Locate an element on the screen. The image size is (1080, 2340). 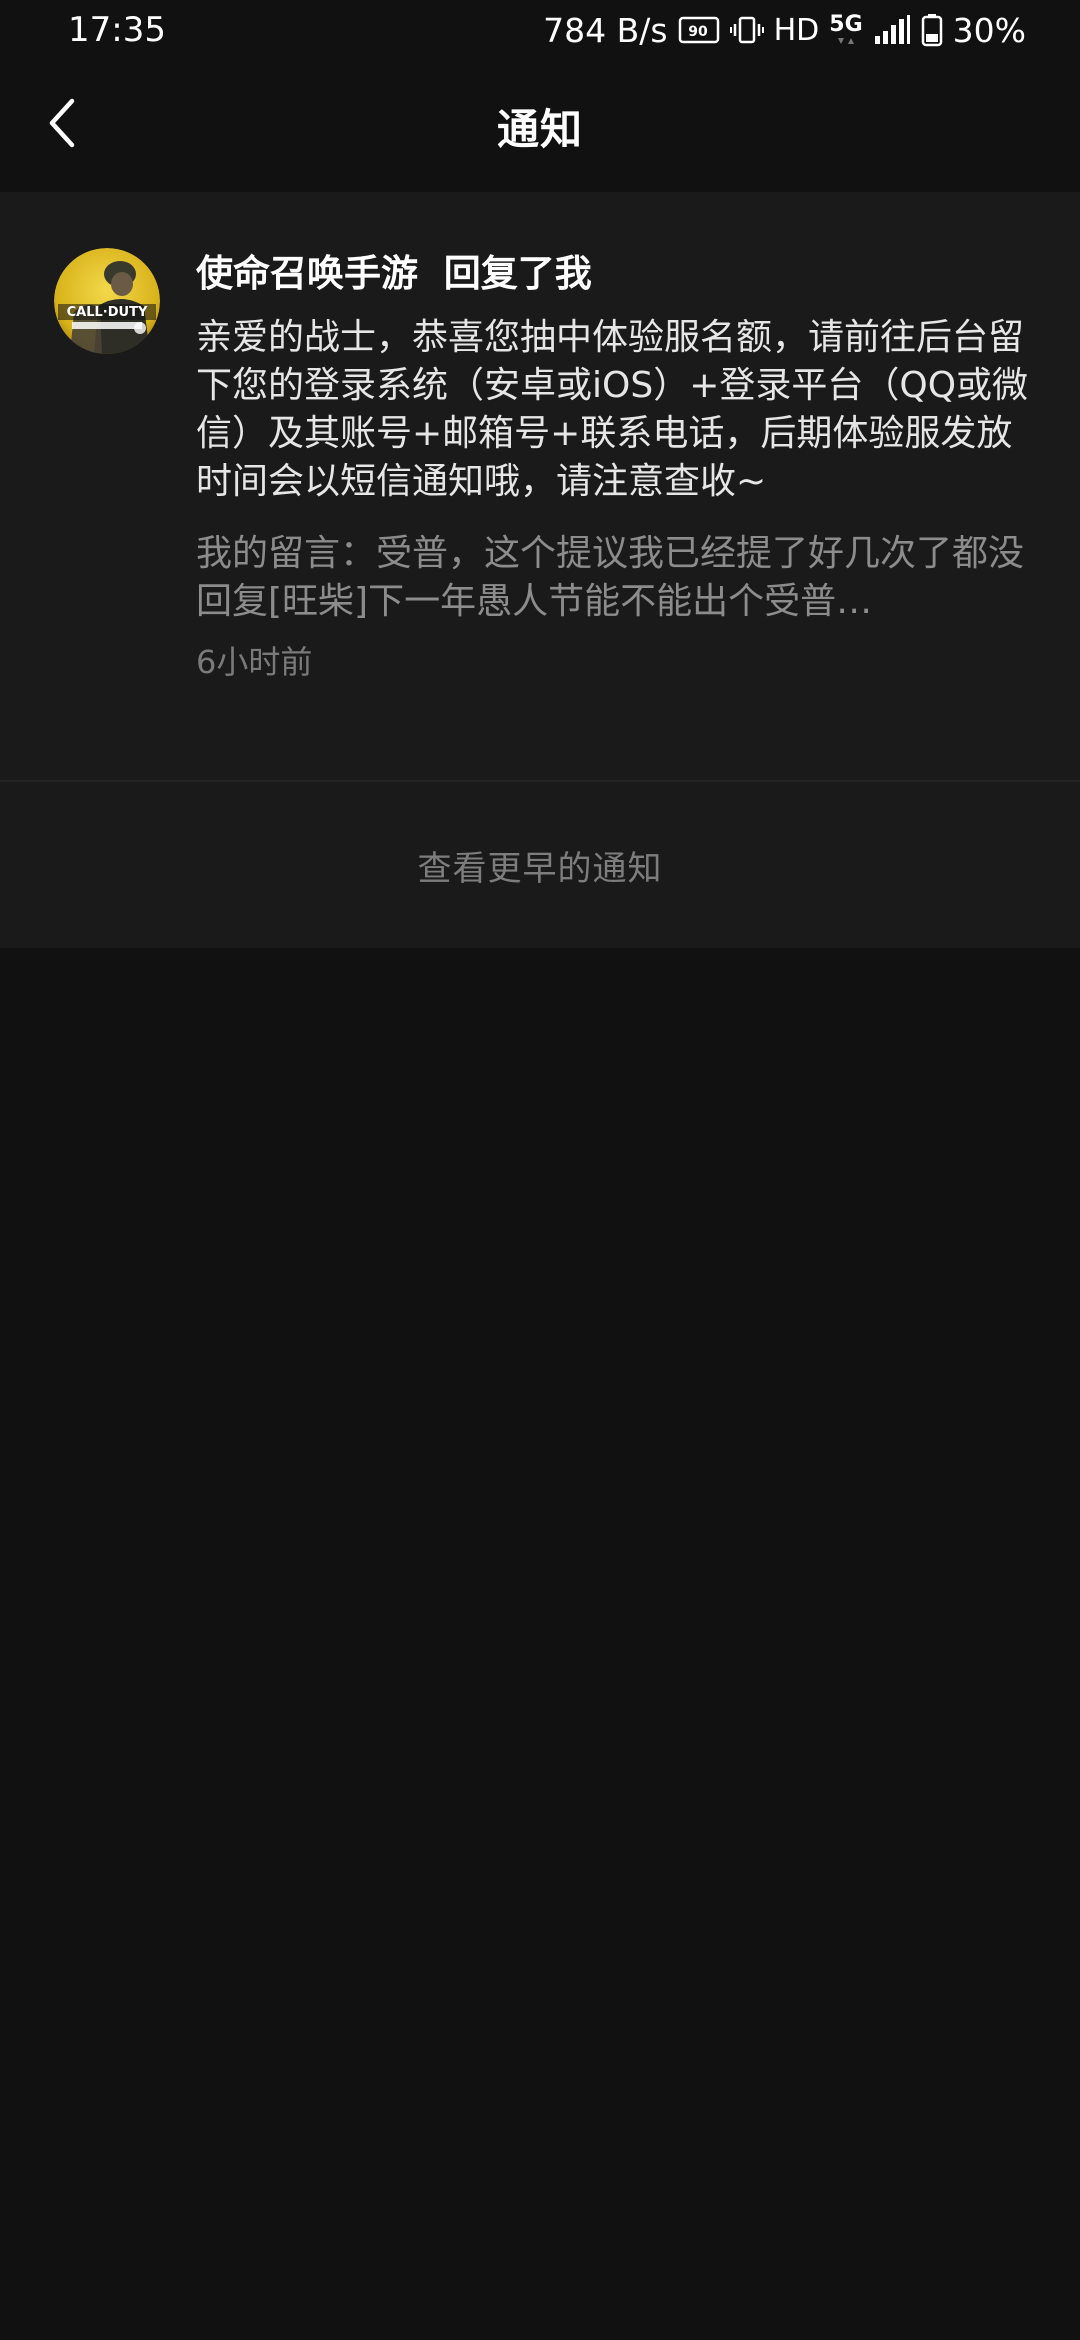
network-speed: 784 B/s is located at coordinates (605, 30).